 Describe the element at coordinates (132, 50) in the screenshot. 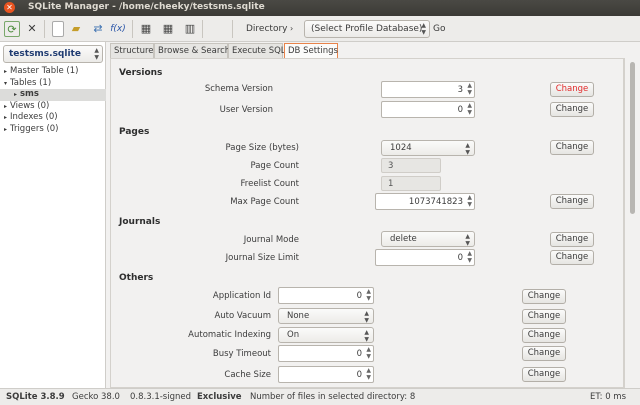

I see `tab-structure: Structure` at that location.